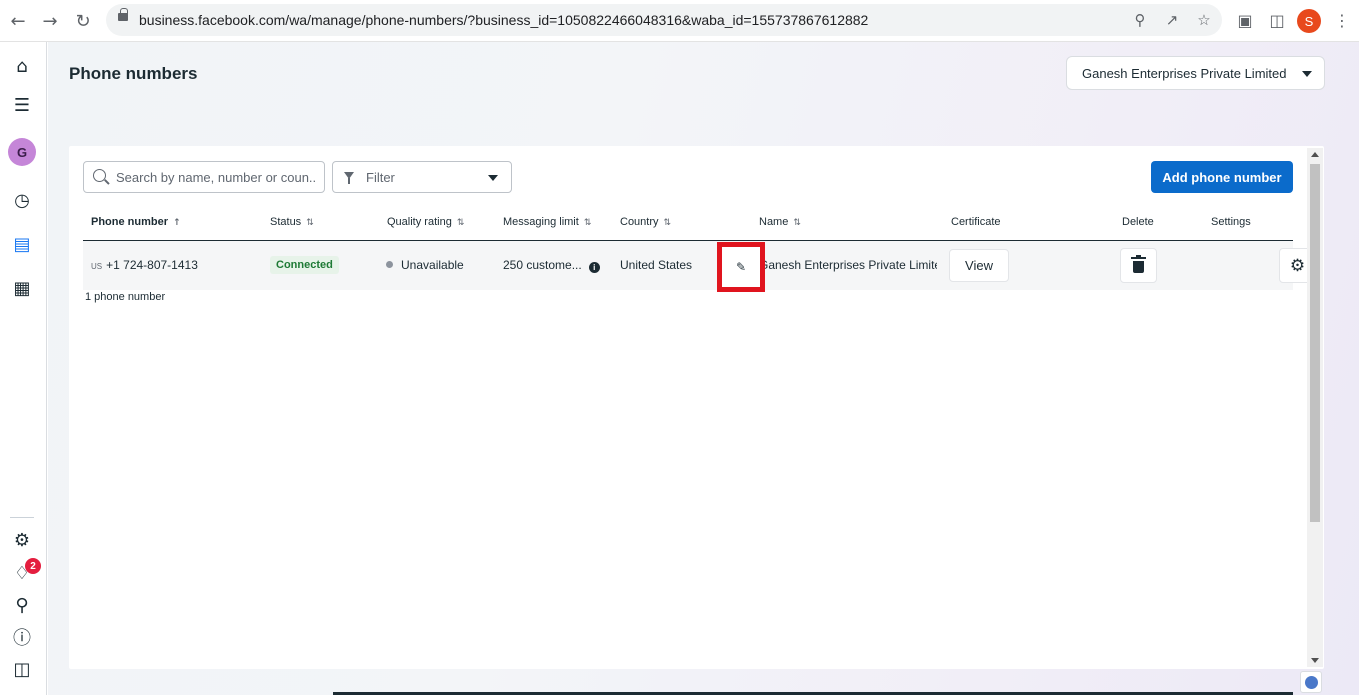  What do you see at coordinates (22, 637) in the screenshot?
I see `help-icon: ⓘ` at bounding box center [22, 637].